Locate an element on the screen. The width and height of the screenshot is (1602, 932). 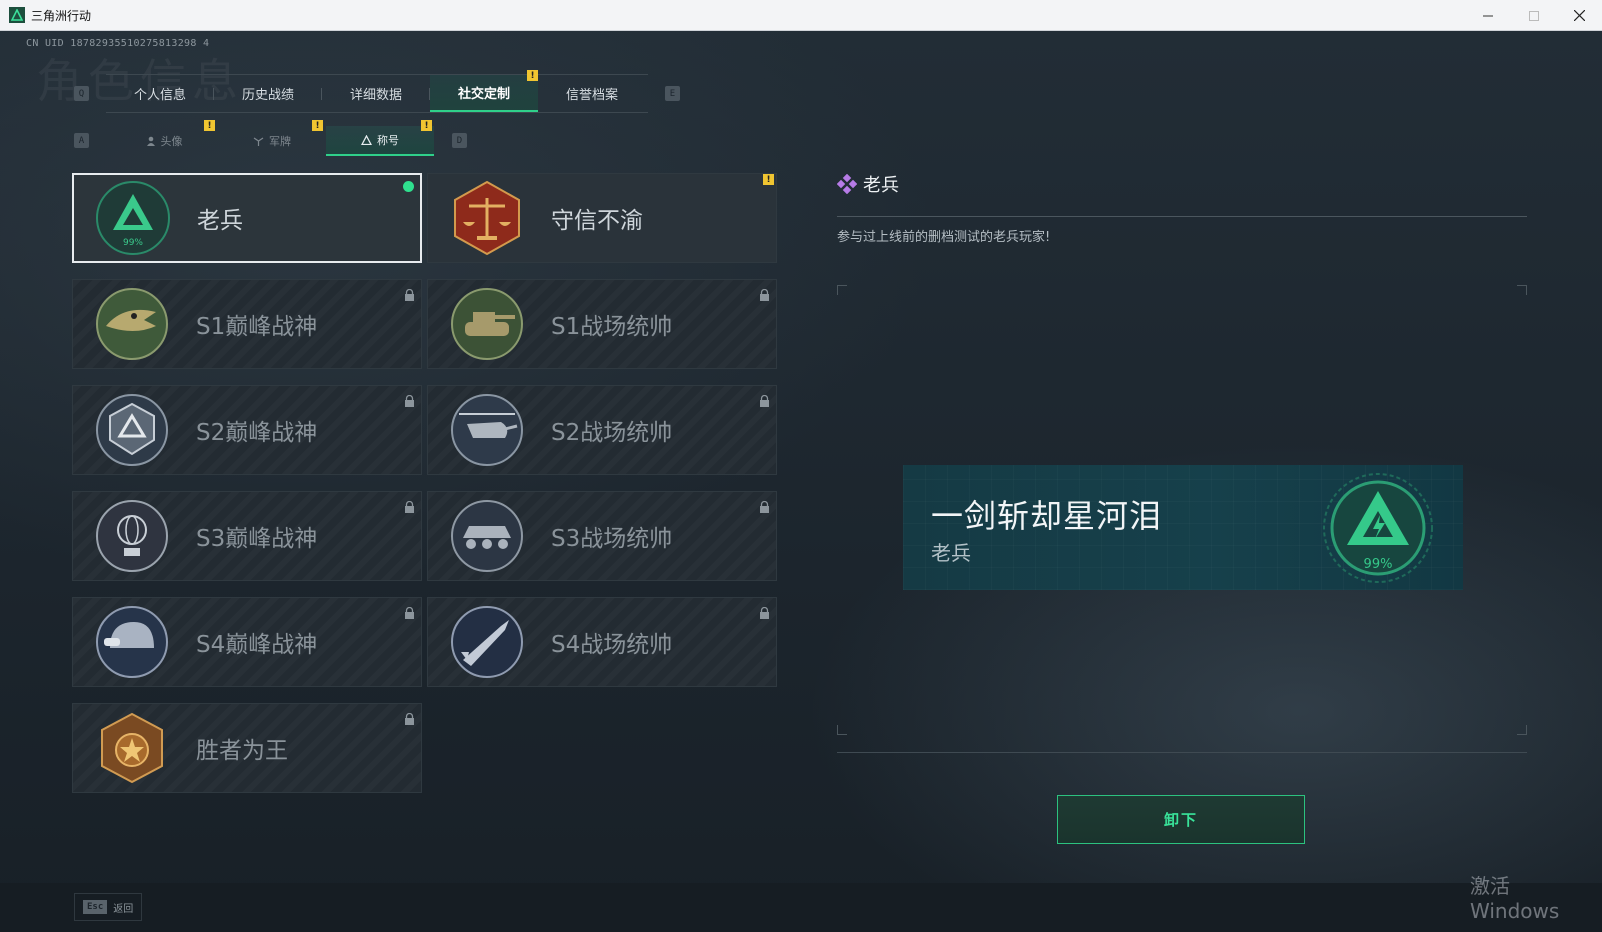
emblem-percent: 99% is located at coordinates (1378, 564).